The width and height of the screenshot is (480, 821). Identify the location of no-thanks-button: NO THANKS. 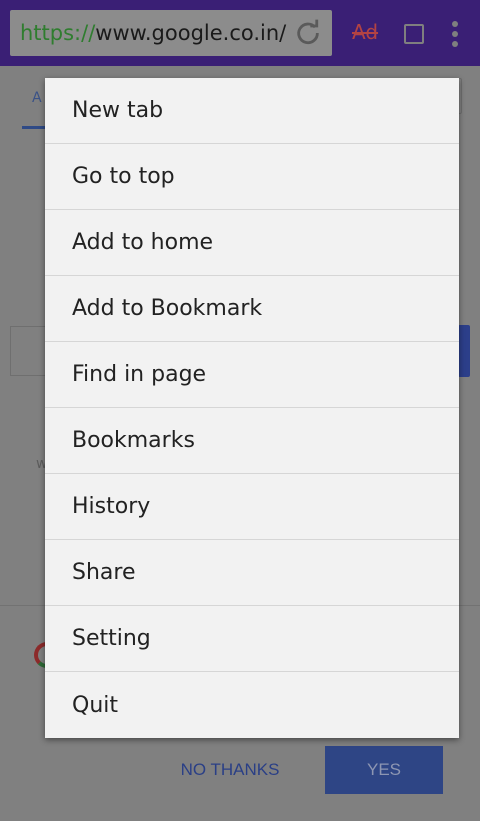
(230, 770).